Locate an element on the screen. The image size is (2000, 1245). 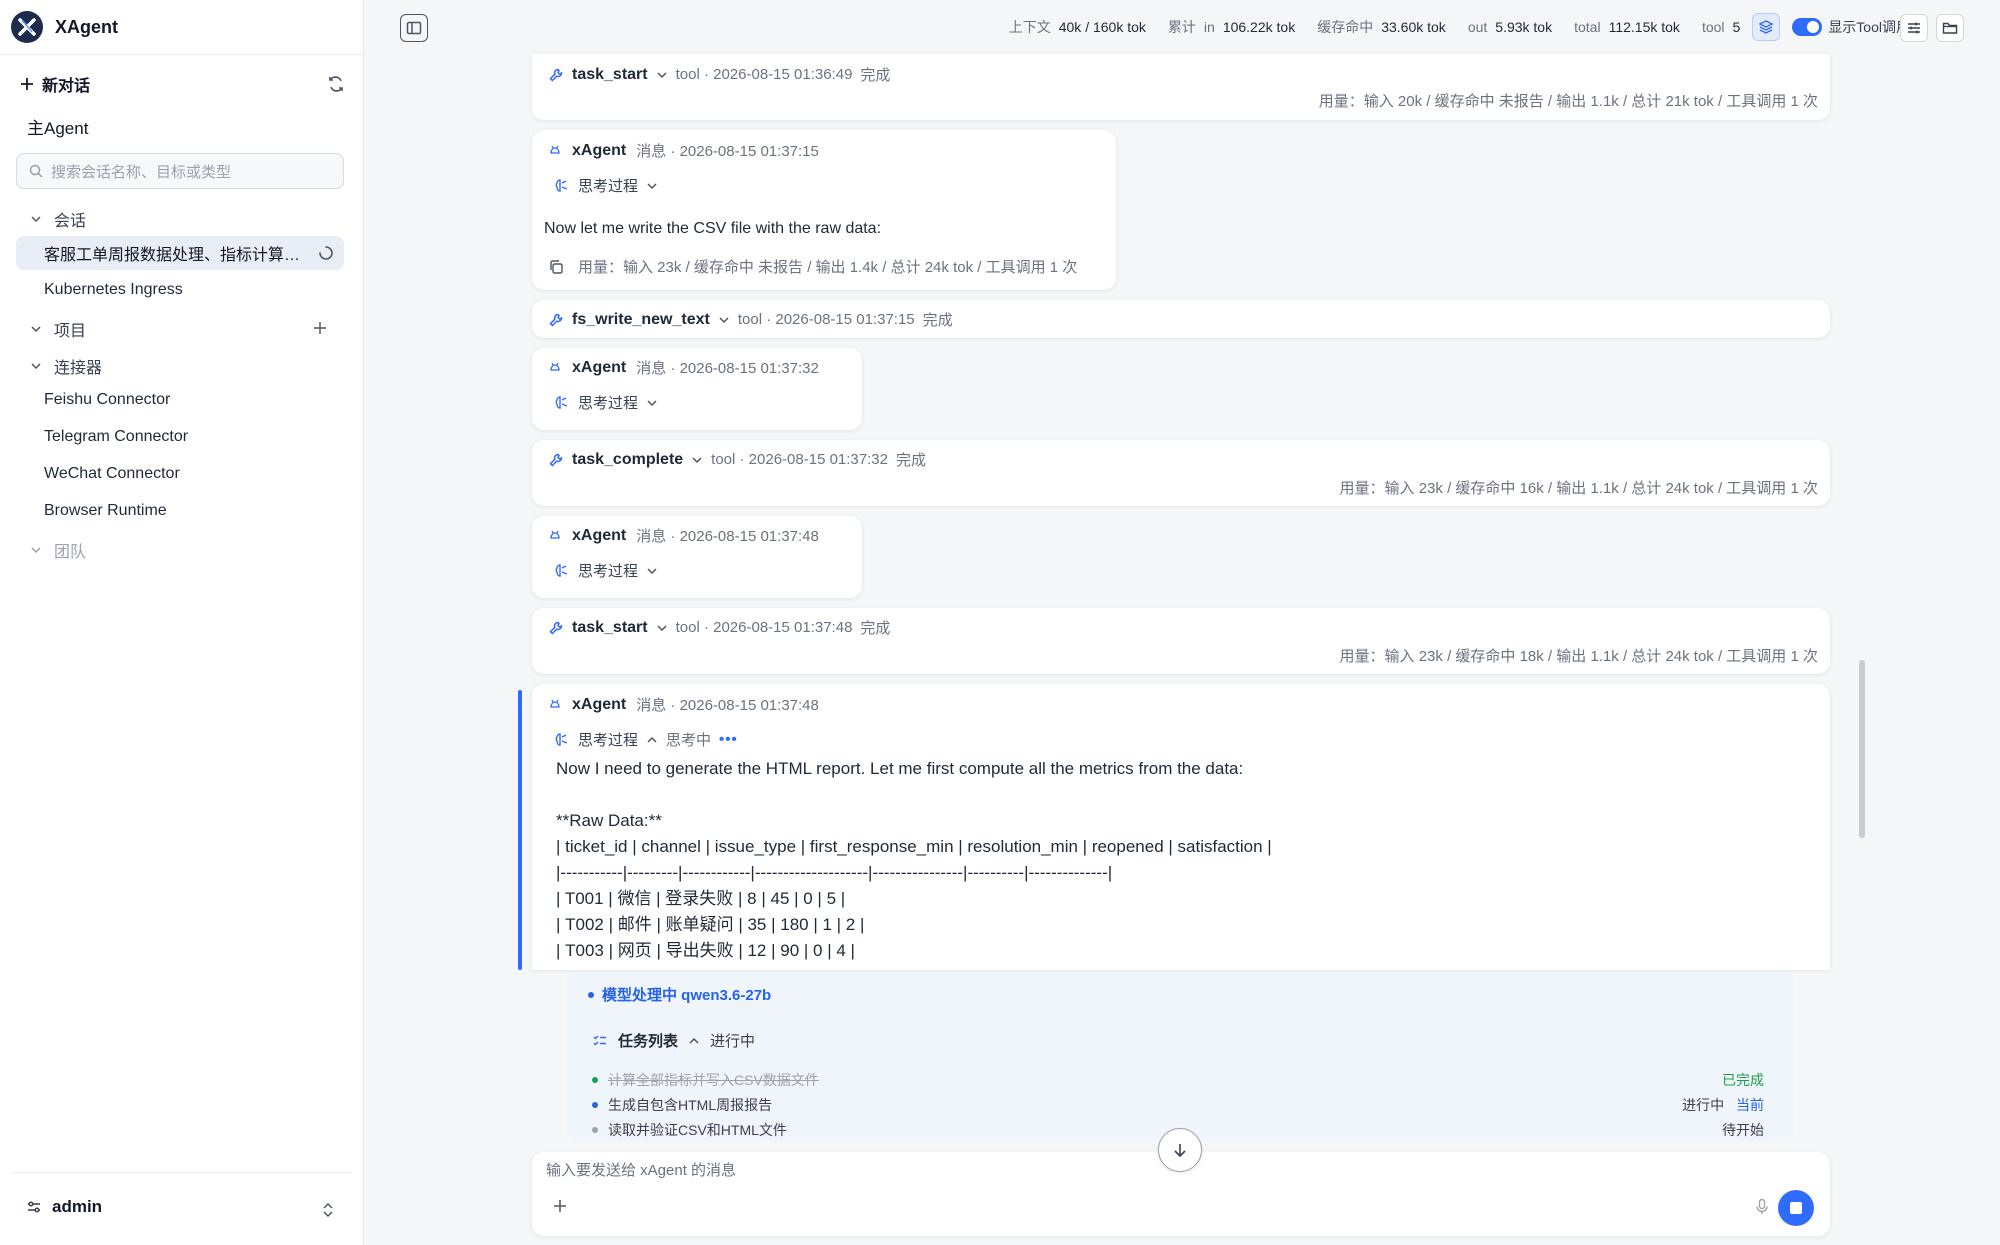
chevron-updown-icon is located at coordinates (328, 1210).